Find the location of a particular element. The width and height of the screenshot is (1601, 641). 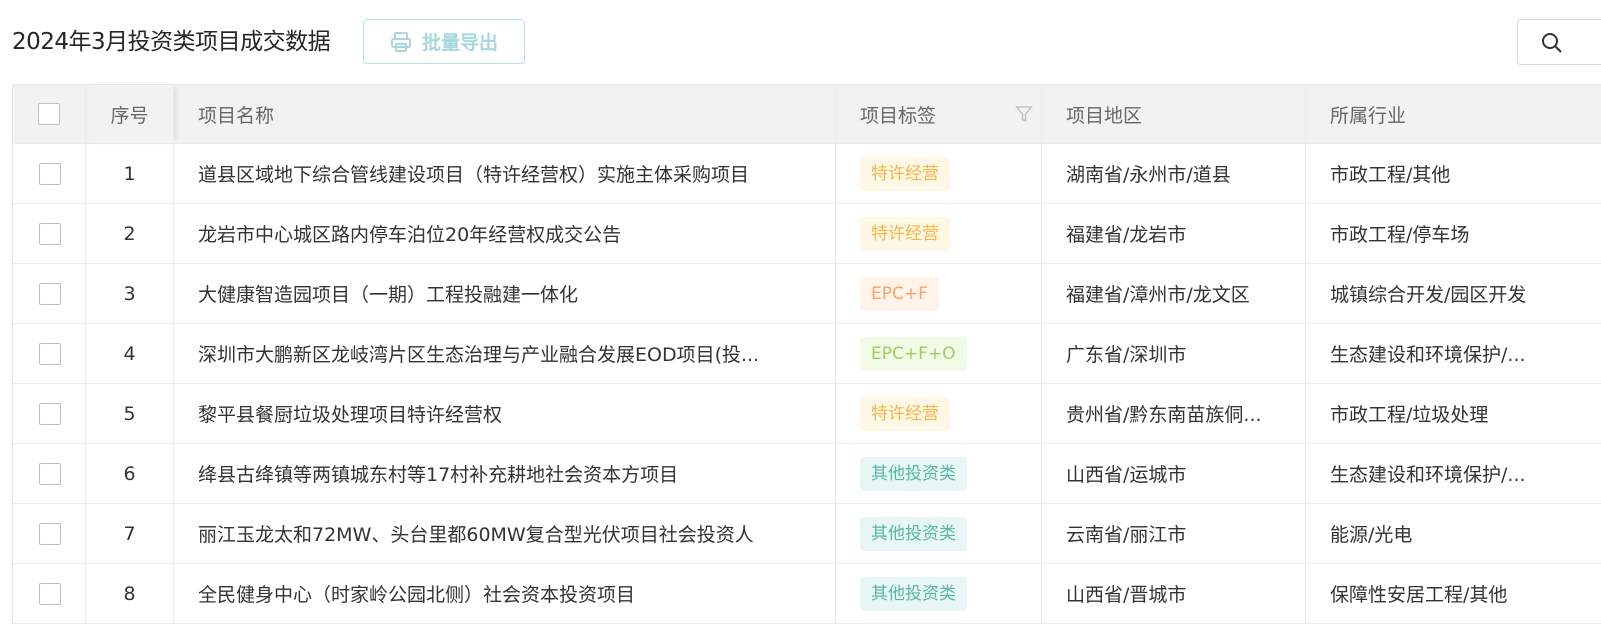

row-index: 5 is located at coordinates (130, 413).